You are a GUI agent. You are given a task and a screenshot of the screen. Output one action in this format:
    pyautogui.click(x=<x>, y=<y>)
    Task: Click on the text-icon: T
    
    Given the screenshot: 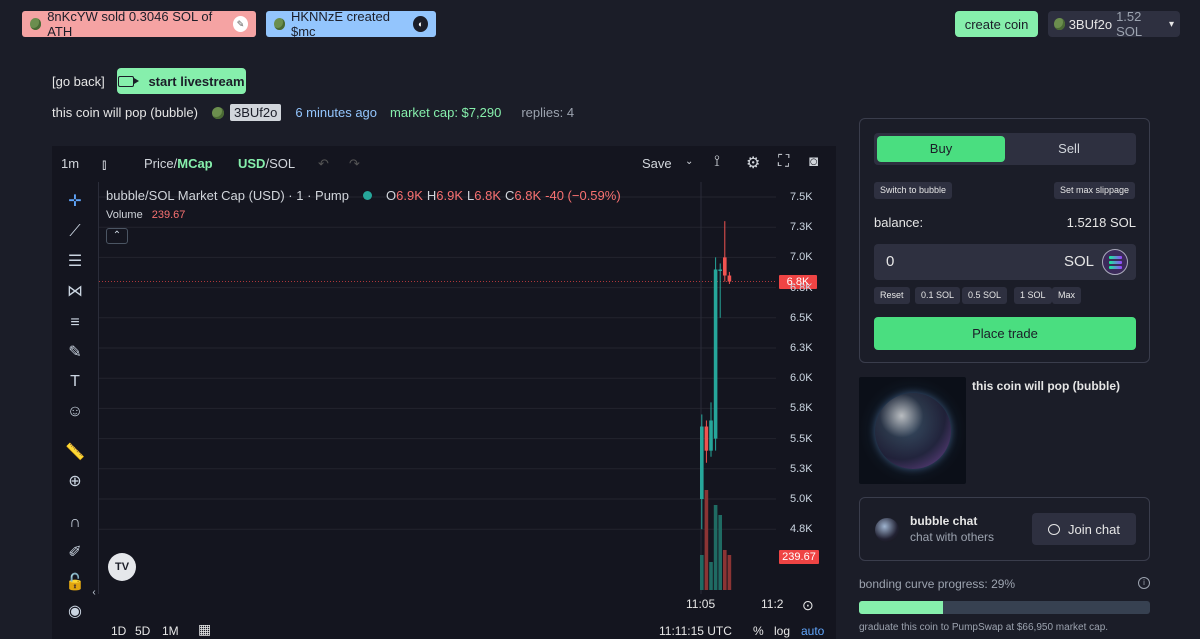 What is the action you would take?
    pyautogui.click(x=75, y=382)
    